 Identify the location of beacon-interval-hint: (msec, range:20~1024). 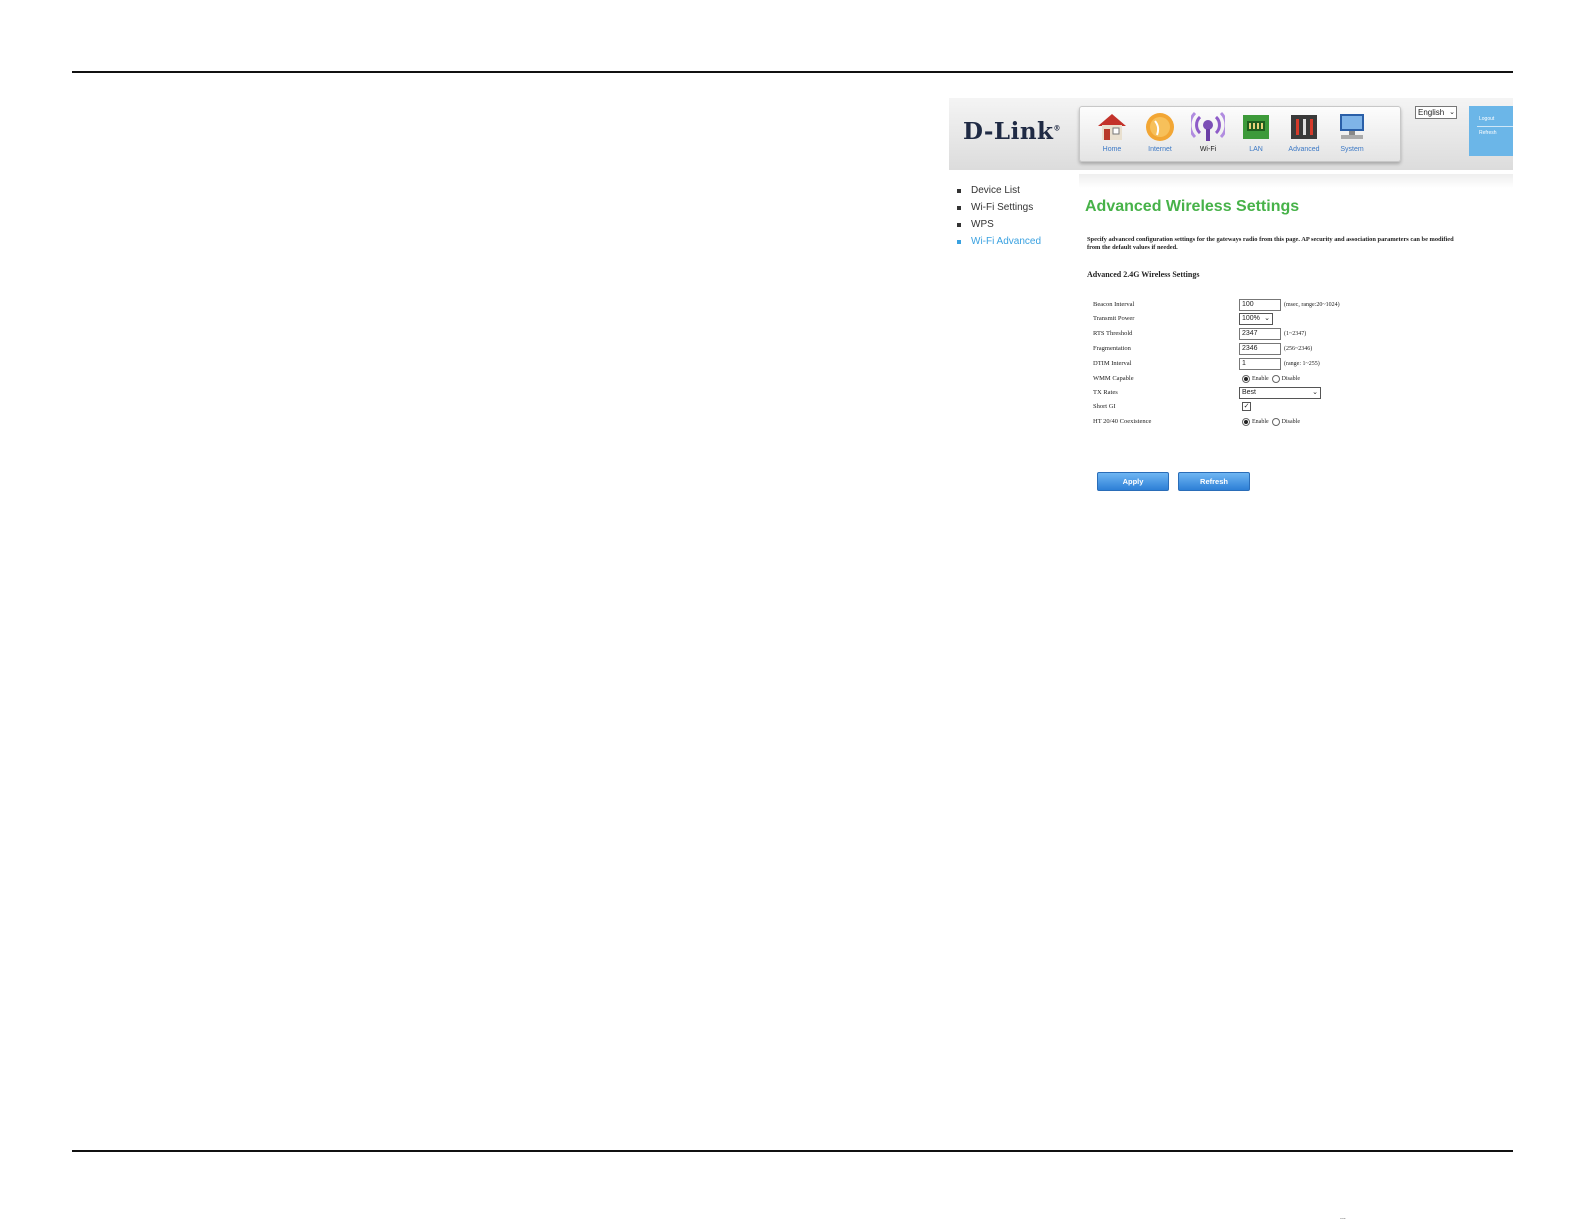
(1312, 305).